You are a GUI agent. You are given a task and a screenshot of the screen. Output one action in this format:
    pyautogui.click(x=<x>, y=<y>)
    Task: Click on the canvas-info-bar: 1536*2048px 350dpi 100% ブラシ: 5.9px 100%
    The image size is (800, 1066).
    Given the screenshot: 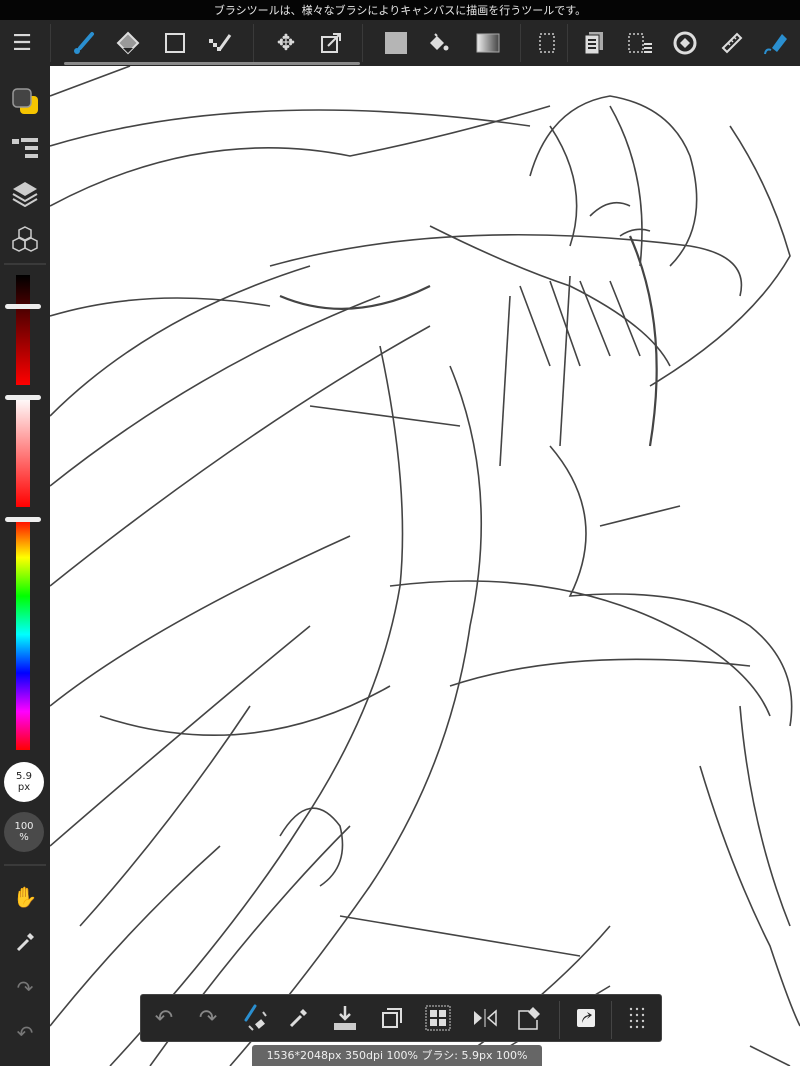 What is the action you would take?
    pyautogui.click(x=397, y=1055)
    